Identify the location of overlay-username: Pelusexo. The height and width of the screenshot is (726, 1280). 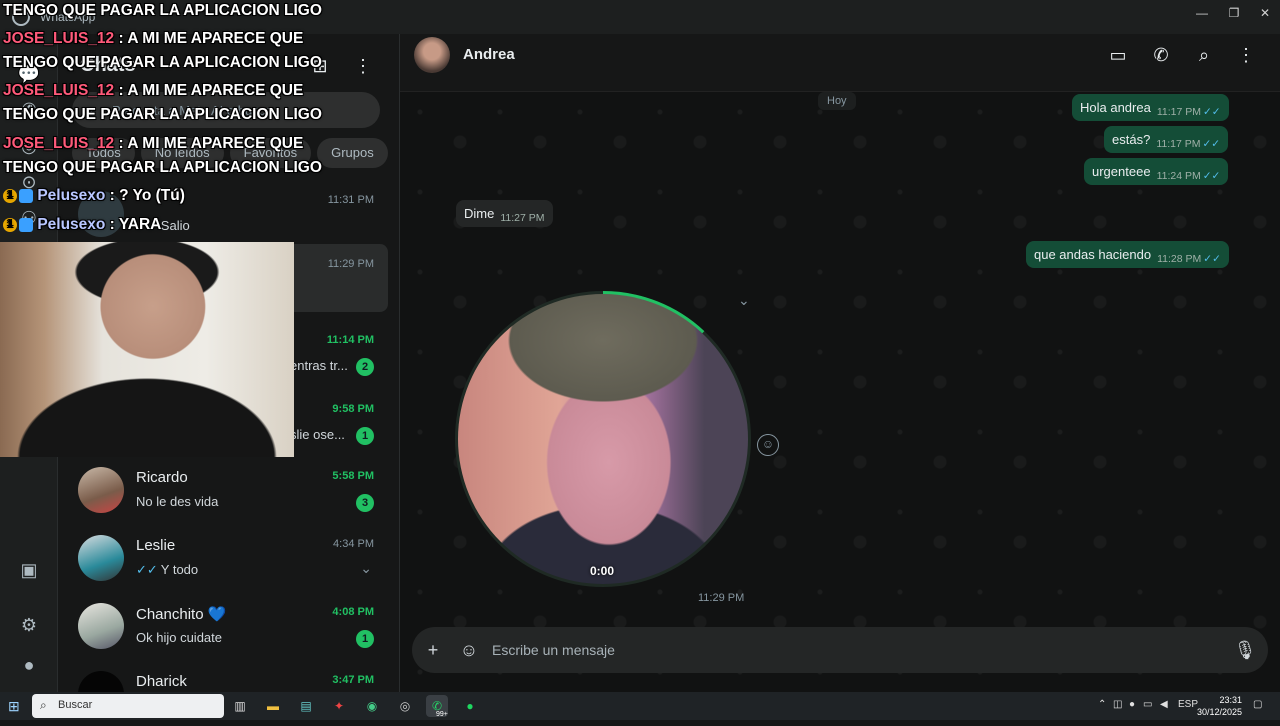
(71, 224).